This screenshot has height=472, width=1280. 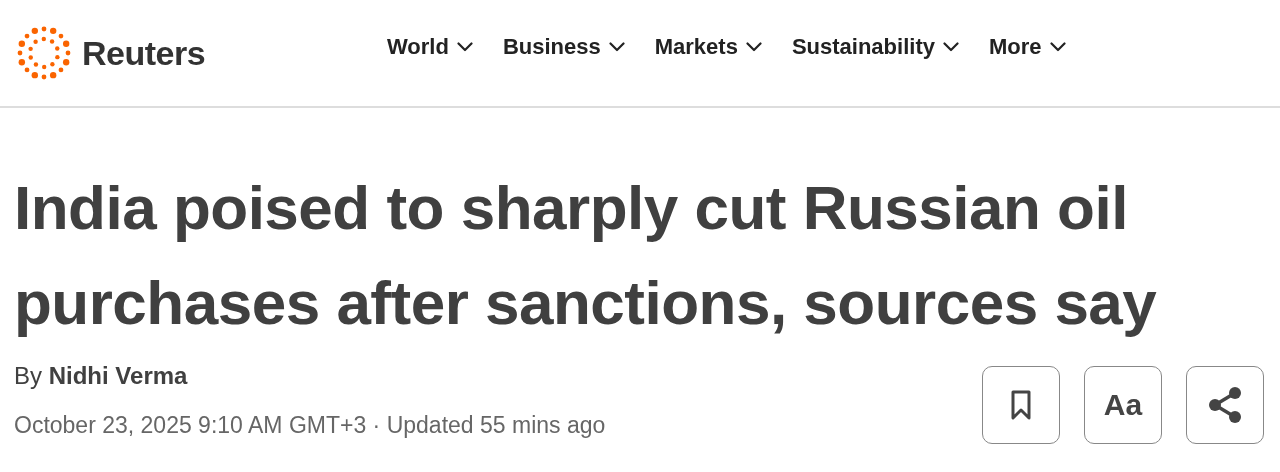 I want to click on dateline: October 23, 2025 9:10 AM GMT+3 · Updated 55 mins ago, so click(x=310, y=425).